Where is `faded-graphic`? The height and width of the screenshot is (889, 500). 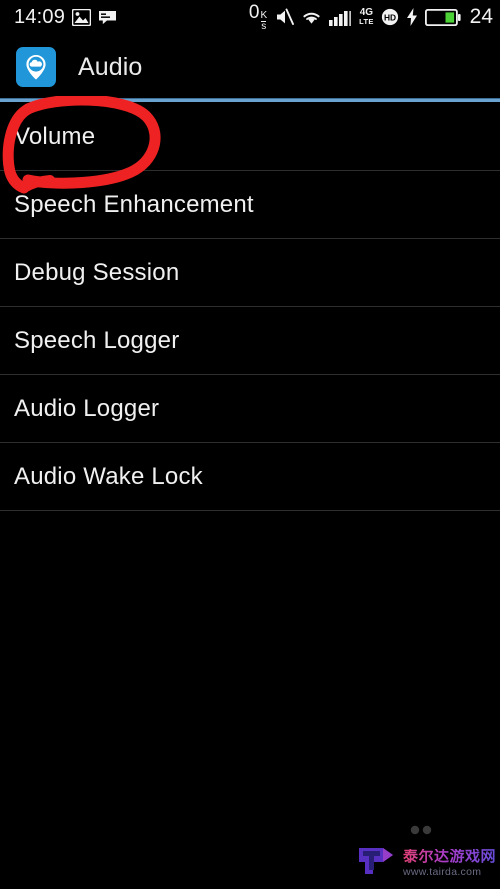
faded-graphic is located at coordinates (421, 829).